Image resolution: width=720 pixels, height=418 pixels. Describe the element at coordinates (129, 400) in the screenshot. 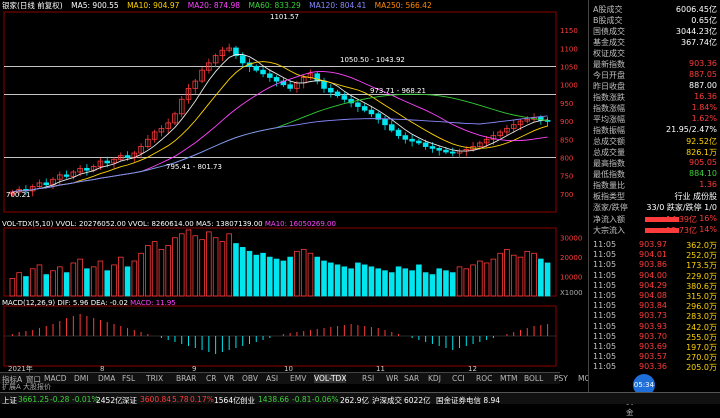

I see `sz-name: 深证` at that location.